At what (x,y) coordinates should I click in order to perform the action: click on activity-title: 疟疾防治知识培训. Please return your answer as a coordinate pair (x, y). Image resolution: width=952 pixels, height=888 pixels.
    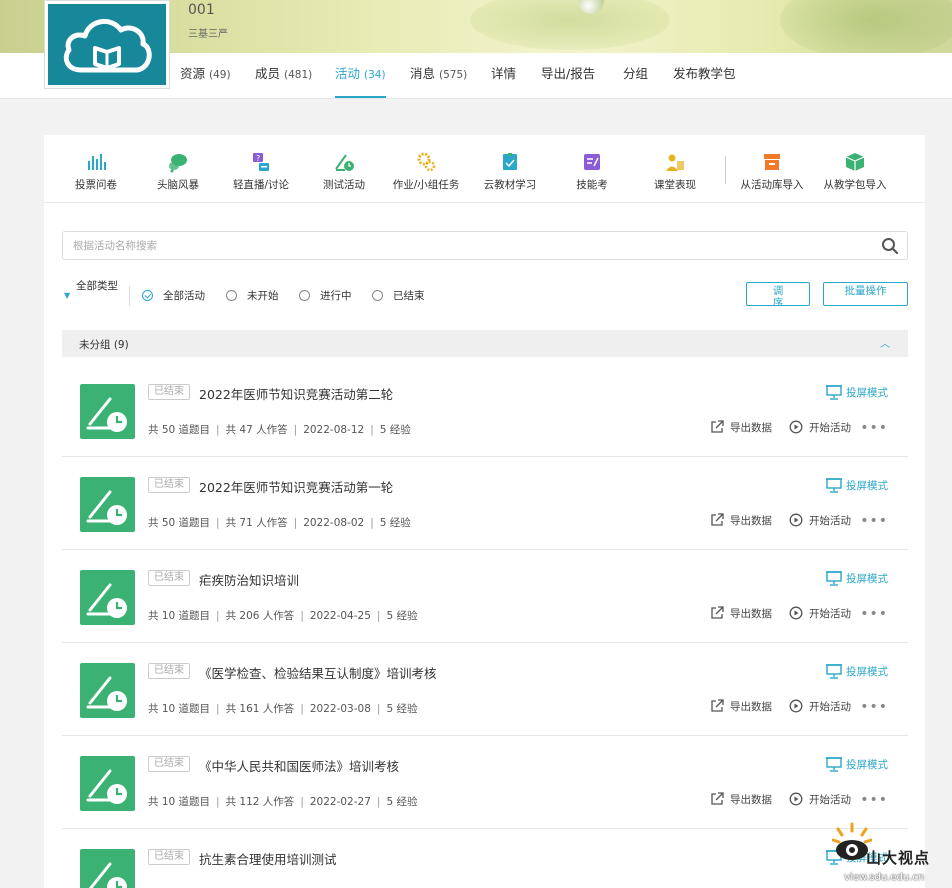
    Looking at the image, I should click on (249, 579).